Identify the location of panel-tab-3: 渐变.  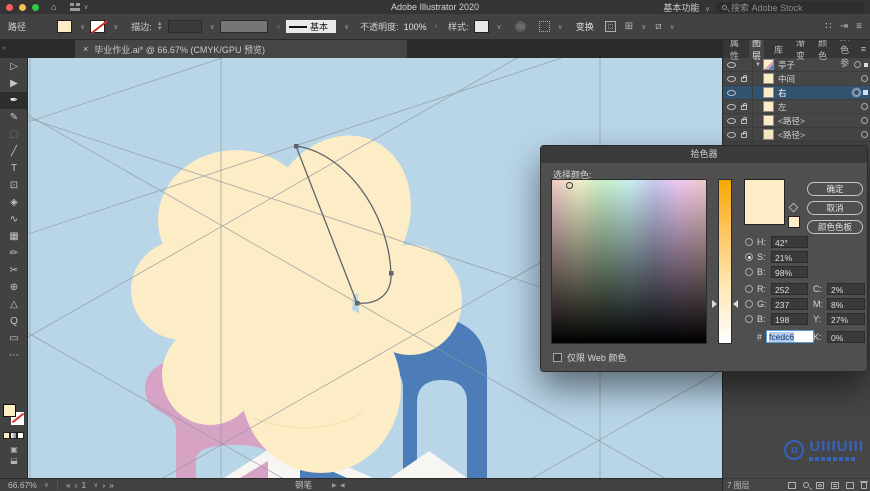
(800, 49).